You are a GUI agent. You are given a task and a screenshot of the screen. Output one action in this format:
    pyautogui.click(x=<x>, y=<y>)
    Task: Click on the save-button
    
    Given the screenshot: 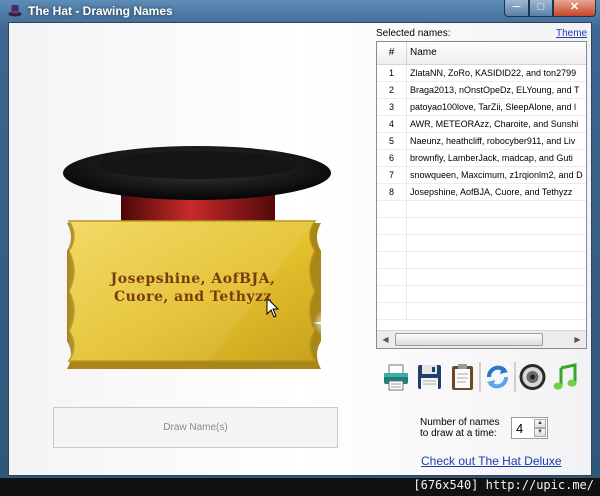 What is the action you would take?
    pyautogui.click(x=429, y=377)
    